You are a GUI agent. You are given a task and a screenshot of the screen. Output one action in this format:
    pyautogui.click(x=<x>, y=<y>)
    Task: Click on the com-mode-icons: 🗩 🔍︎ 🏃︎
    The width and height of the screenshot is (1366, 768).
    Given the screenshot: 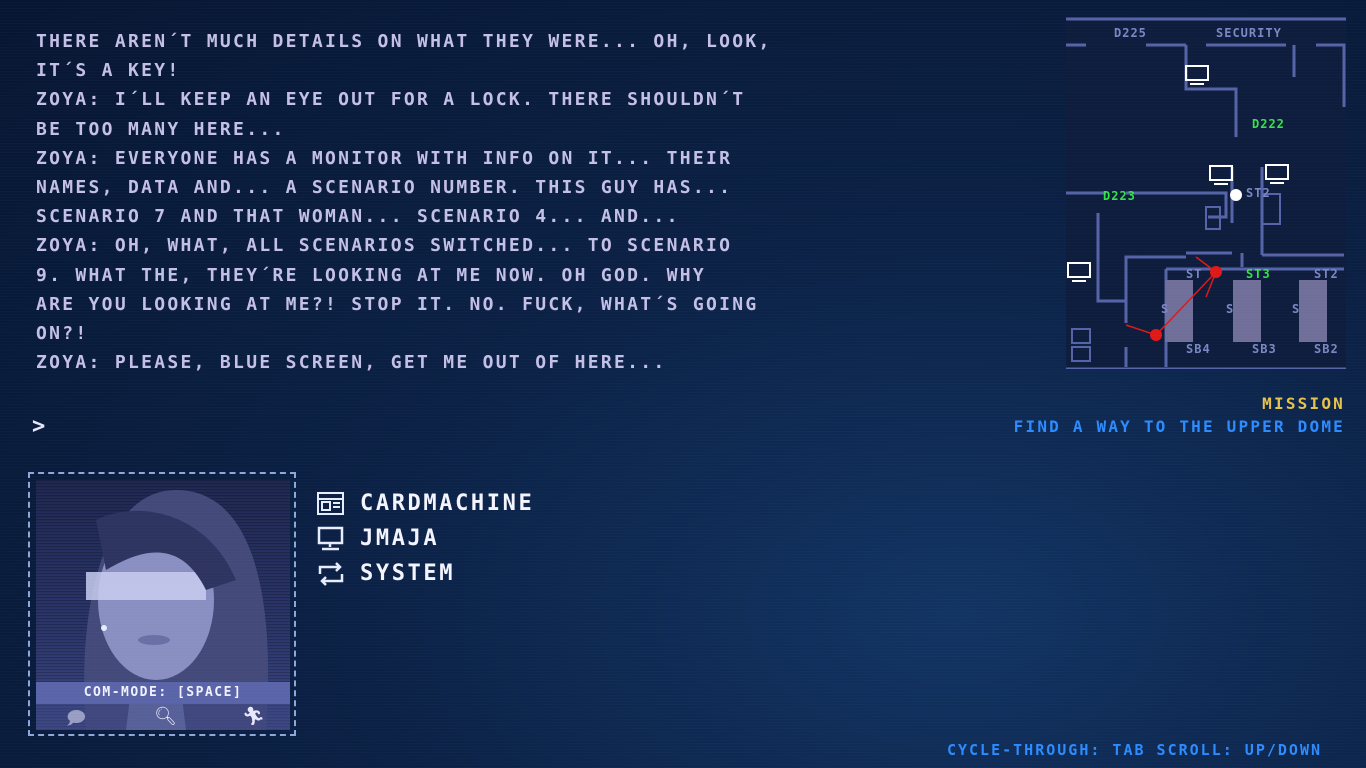 What is the action you would take?
    pyautogui.click(x=163, y=717)
    